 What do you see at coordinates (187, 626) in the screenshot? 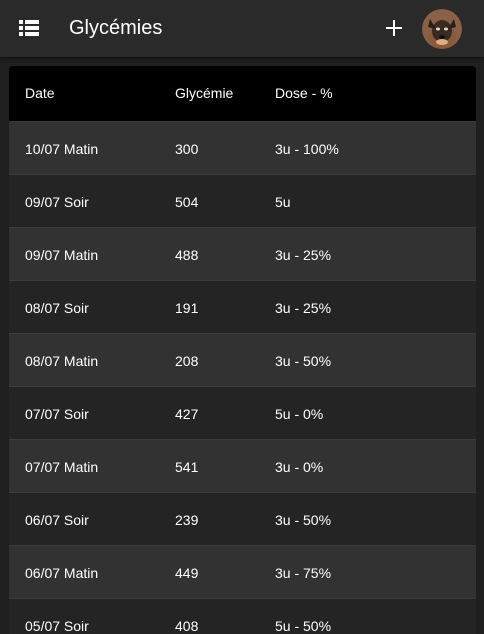
I see `cell-glycemie: 408` at bounding box center [187, 626].